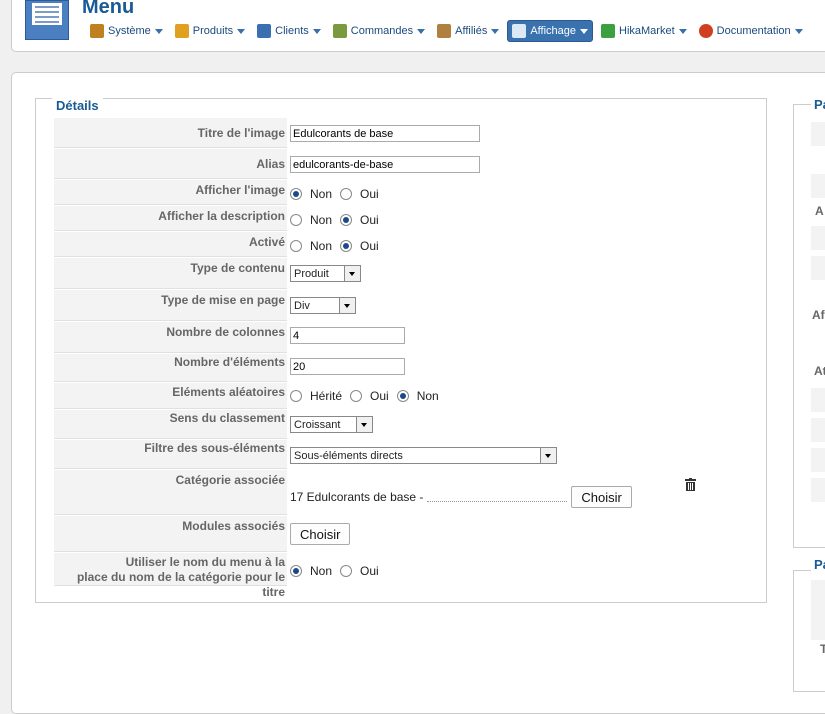 The image size is (825, 714). Describe the element at coordinates (170, 492) in the screenshot. I see `categorie-label: Catégorie associée` at that location.